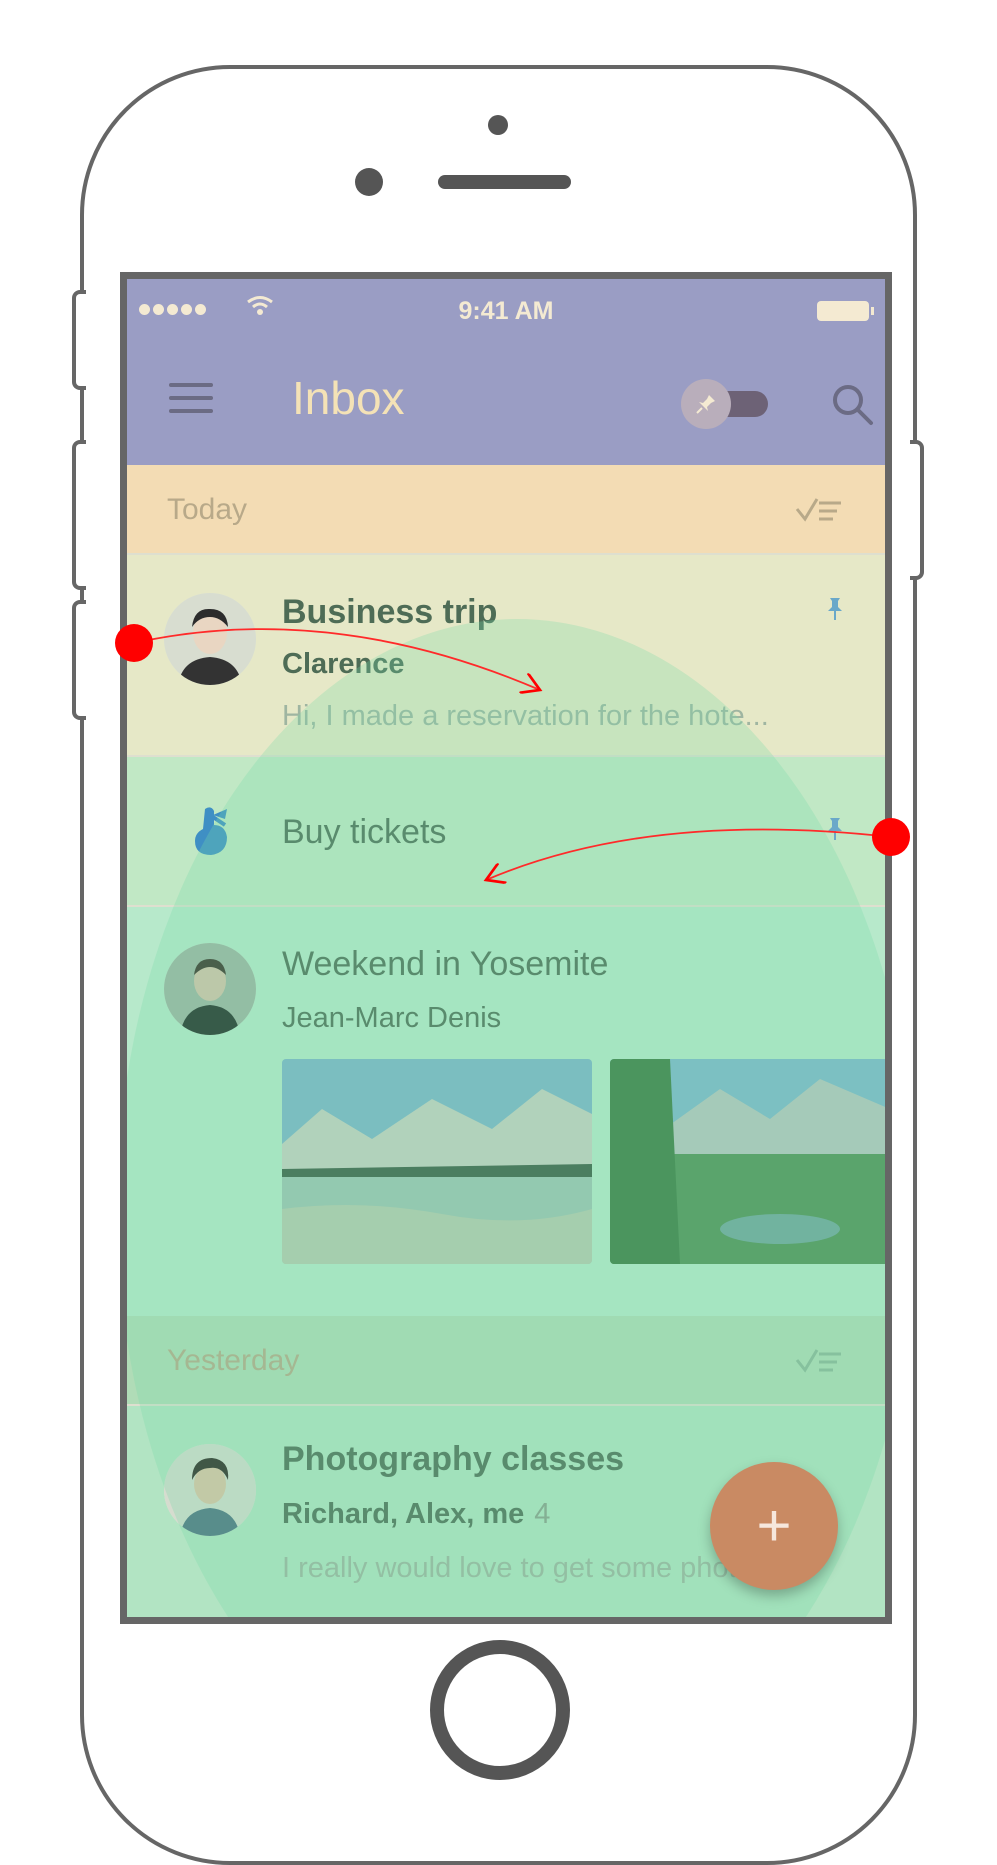 The width and height of the screenshot is (997, 1865). Describe the element at coordinates (392, 1018) in the screenshot. I see `item-sender: Jean-Marc Denis` at that location.